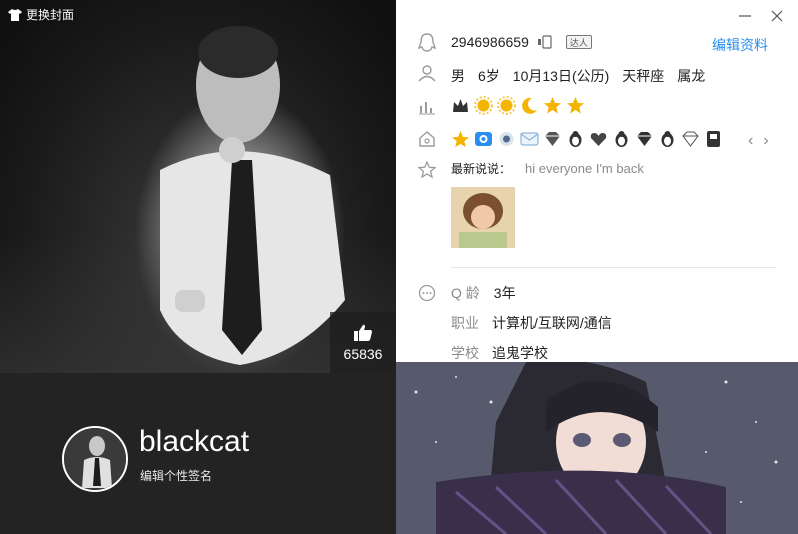 This screenshot has width=798, height=534. I want to click on level-bars-icon, so click(427, 108).